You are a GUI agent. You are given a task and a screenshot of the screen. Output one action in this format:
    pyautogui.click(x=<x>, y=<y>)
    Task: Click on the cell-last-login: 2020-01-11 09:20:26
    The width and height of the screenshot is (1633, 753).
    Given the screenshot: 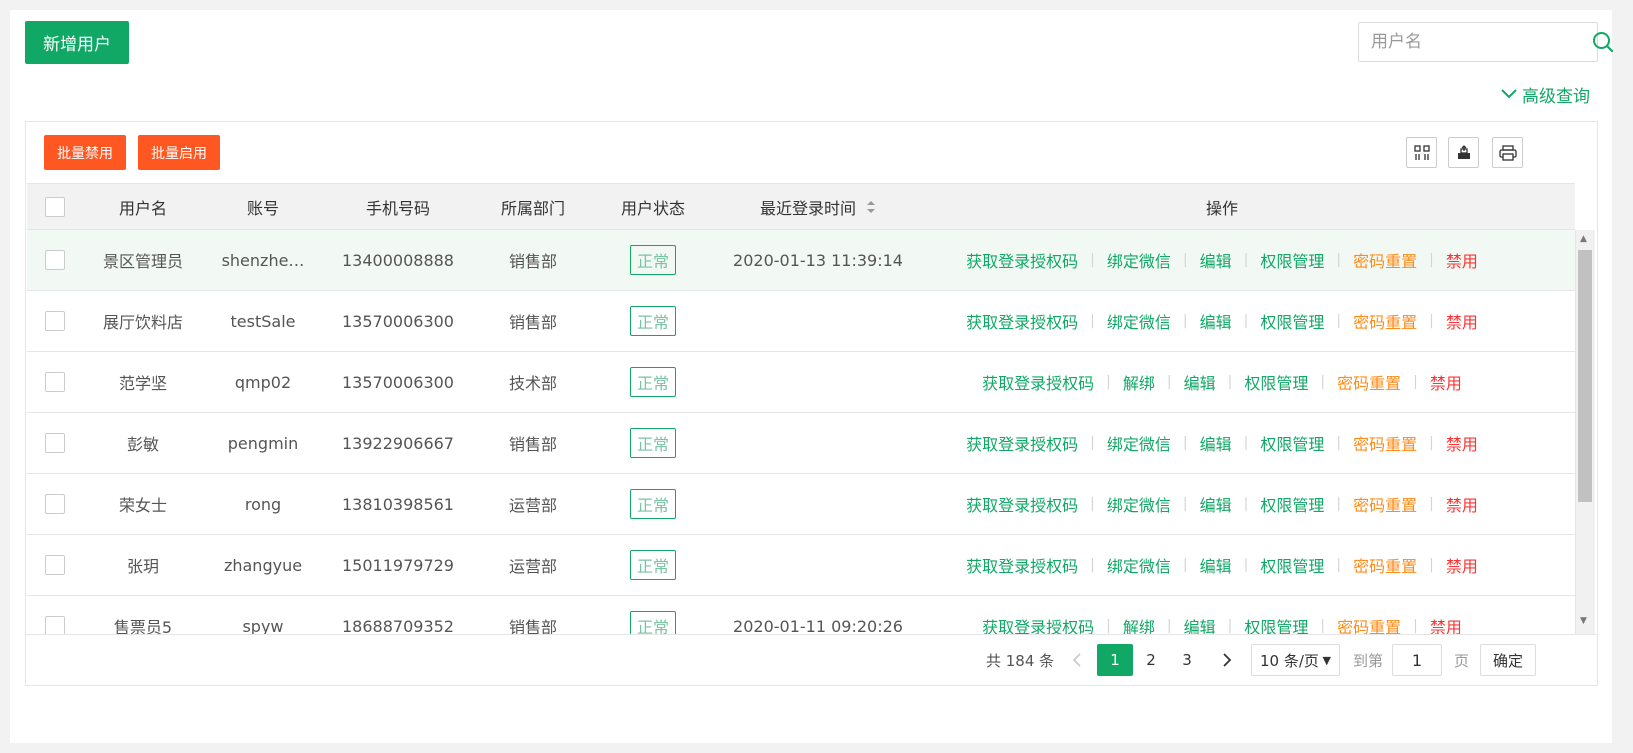 What is the action you would take?
    pyautogui.click(x=818, y=625)
    